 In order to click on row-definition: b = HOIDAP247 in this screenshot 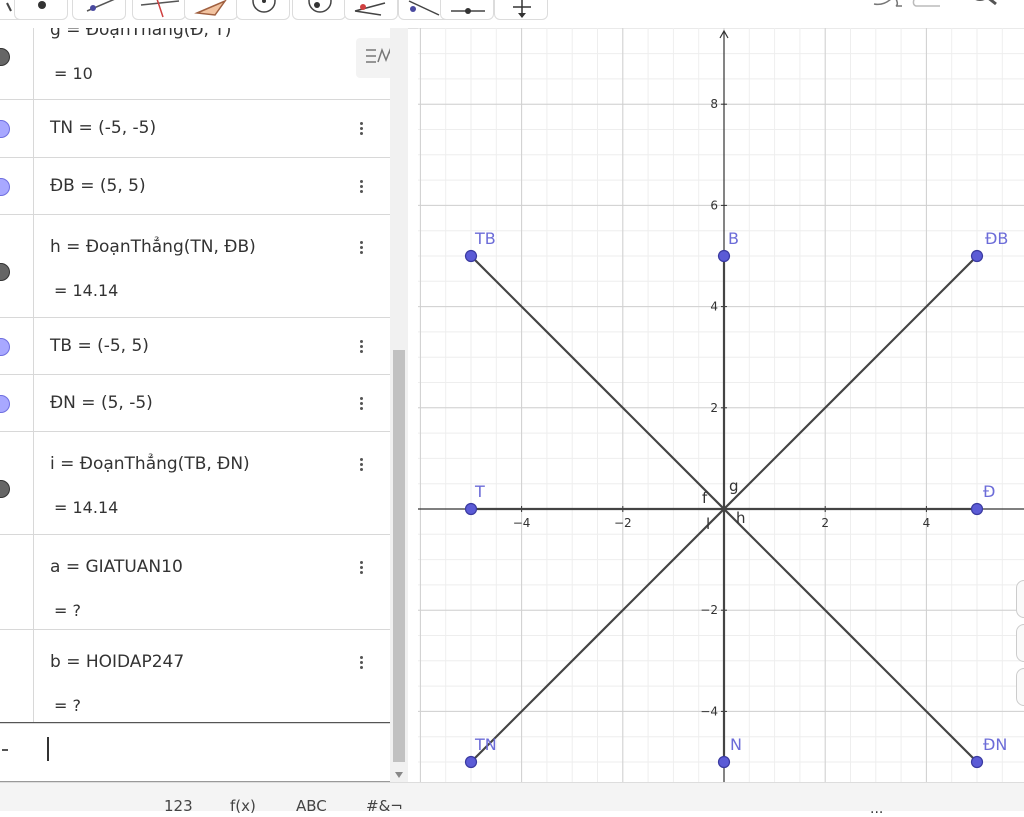, I will do `click(117, 662)`.